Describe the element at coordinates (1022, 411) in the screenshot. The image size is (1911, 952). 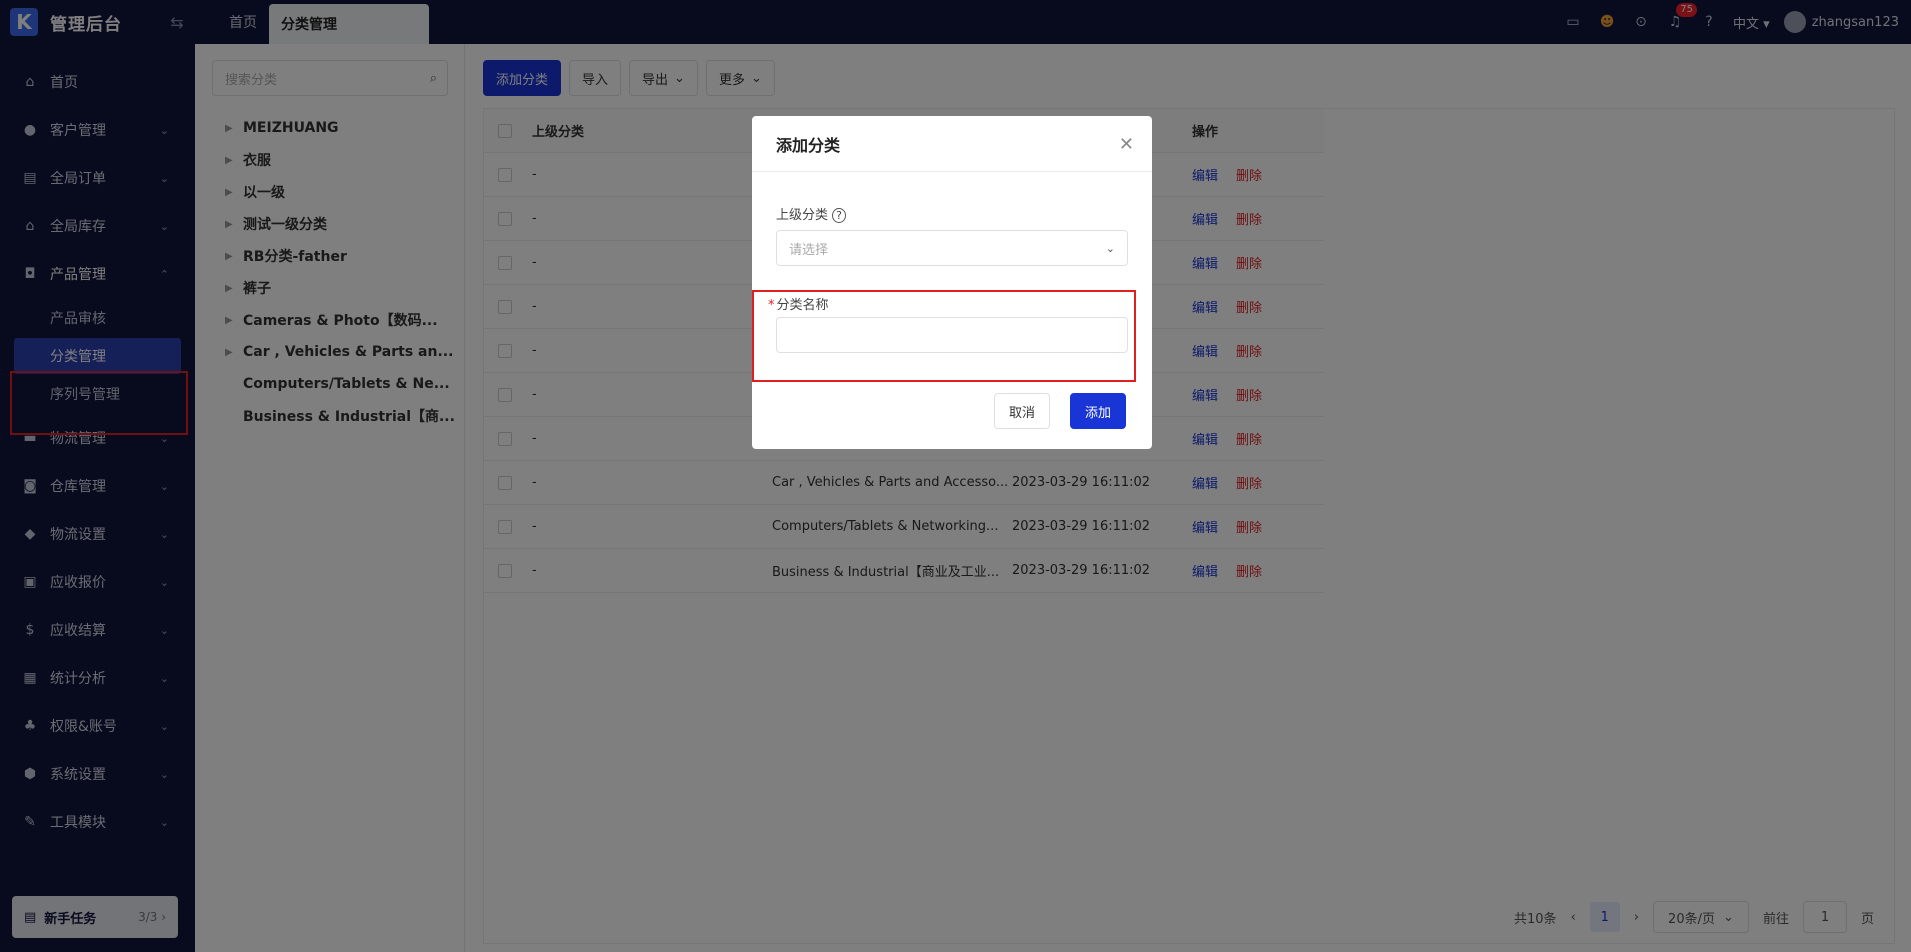
I see `cancel-button: 取消` at that location.